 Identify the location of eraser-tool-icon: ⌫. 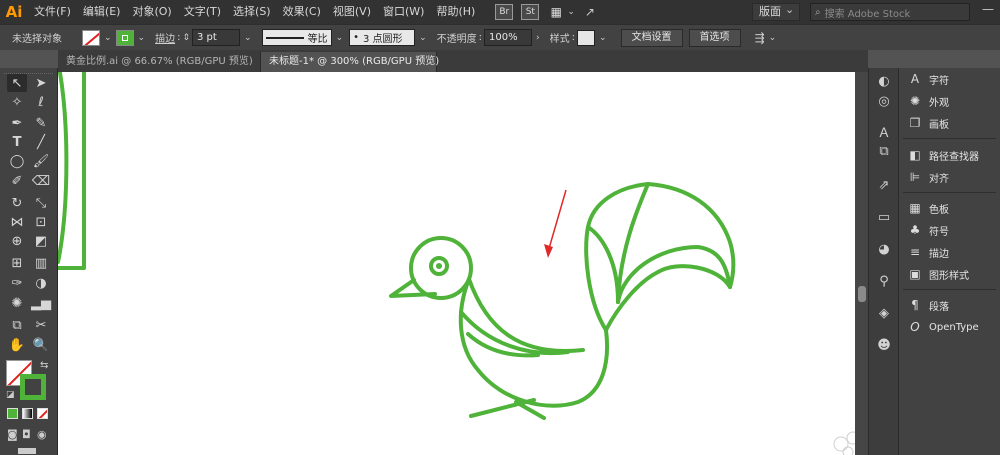
(41, 181).